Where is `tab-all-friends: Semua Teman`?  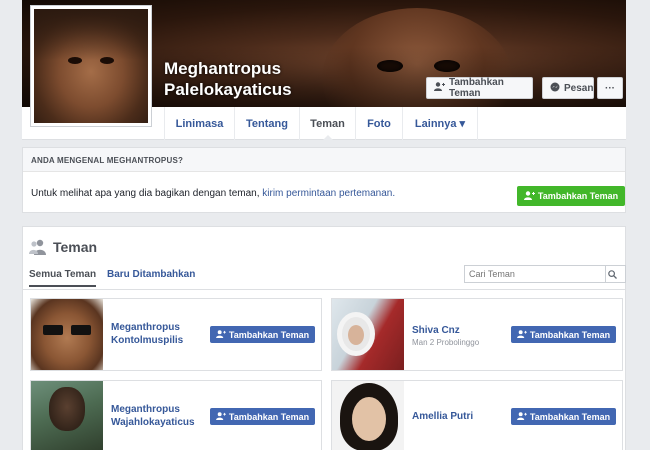
tab-all-friends: Semua Teman is located at coordinates (63, 278).